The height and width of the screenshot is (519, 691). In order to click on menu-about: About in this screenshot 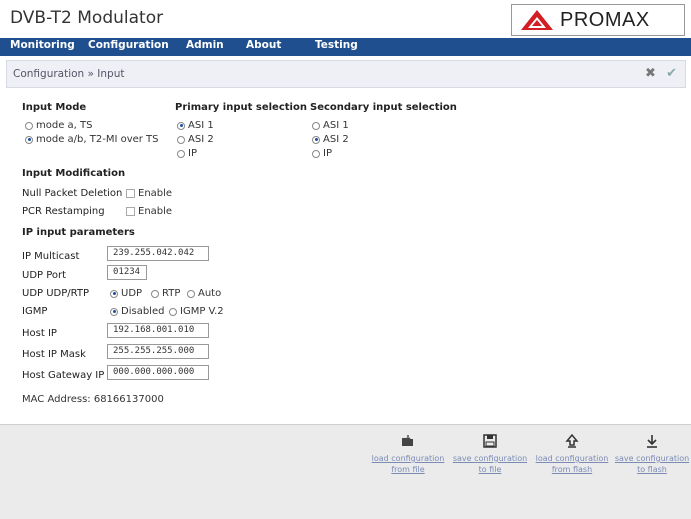, I will do `click(263, 45)`.